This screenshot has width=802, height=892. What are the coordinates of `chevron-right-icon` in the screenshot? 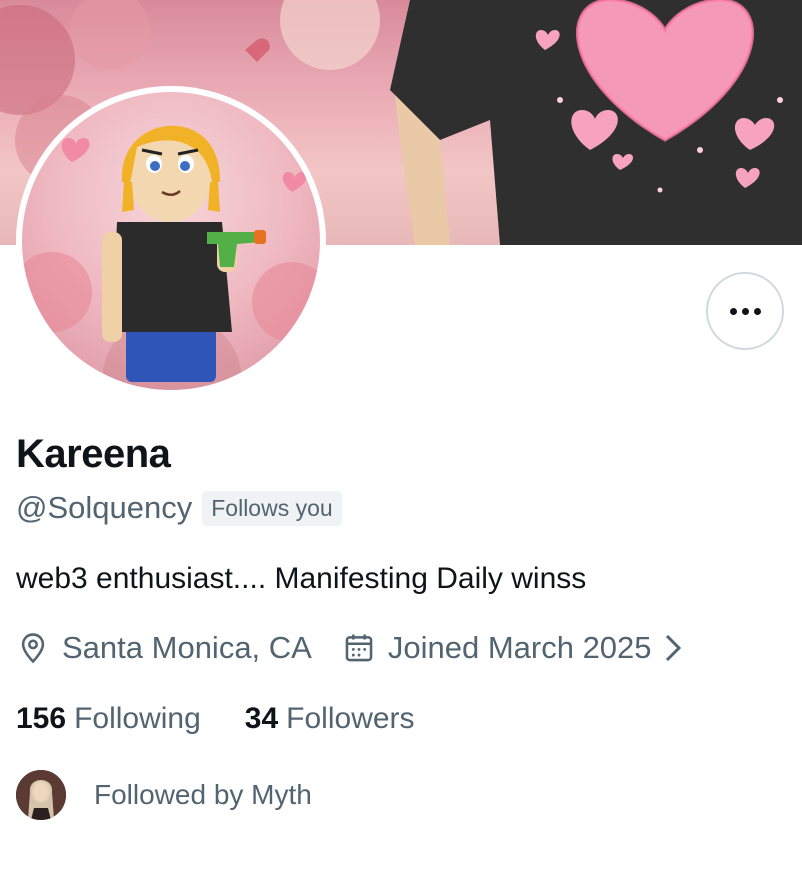 It's located at (673, 648).